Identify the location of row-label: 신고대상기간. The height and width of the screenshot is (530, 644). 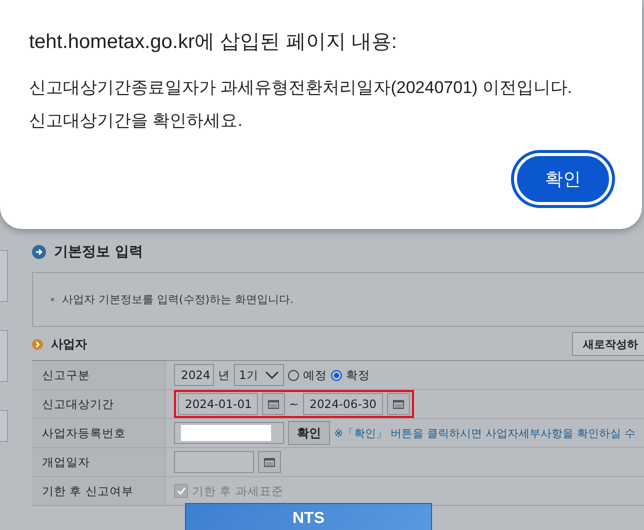
(99, 404).